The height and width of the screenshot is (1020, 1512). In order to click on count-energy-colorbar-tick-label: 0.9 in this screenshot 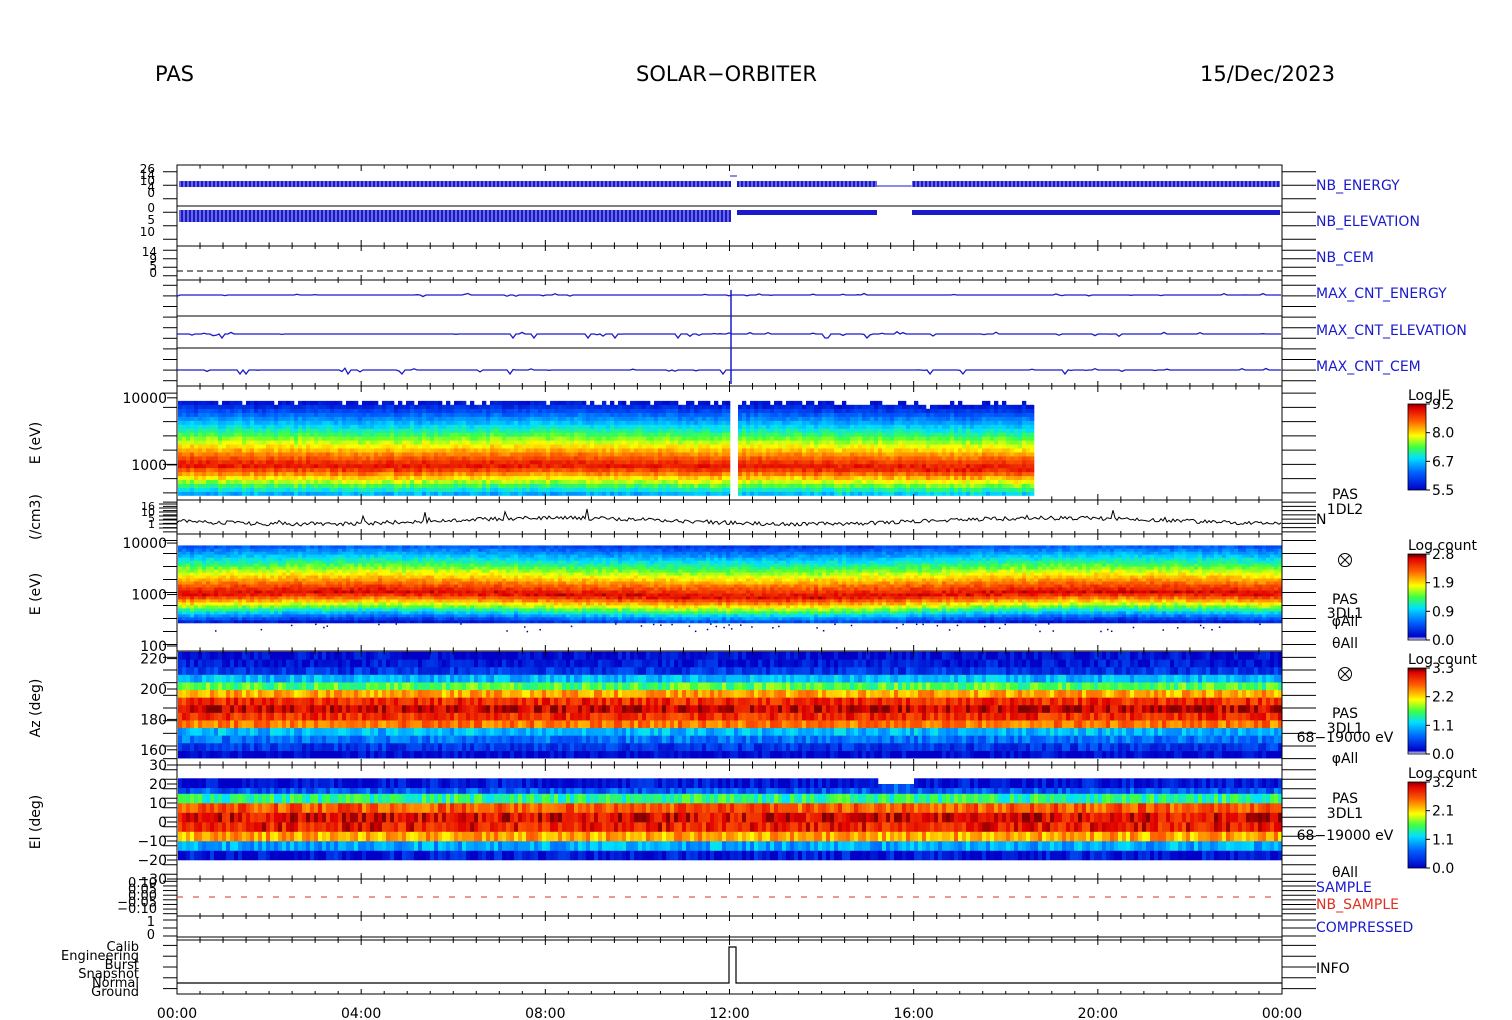, I will do `click(1443, 612)`.